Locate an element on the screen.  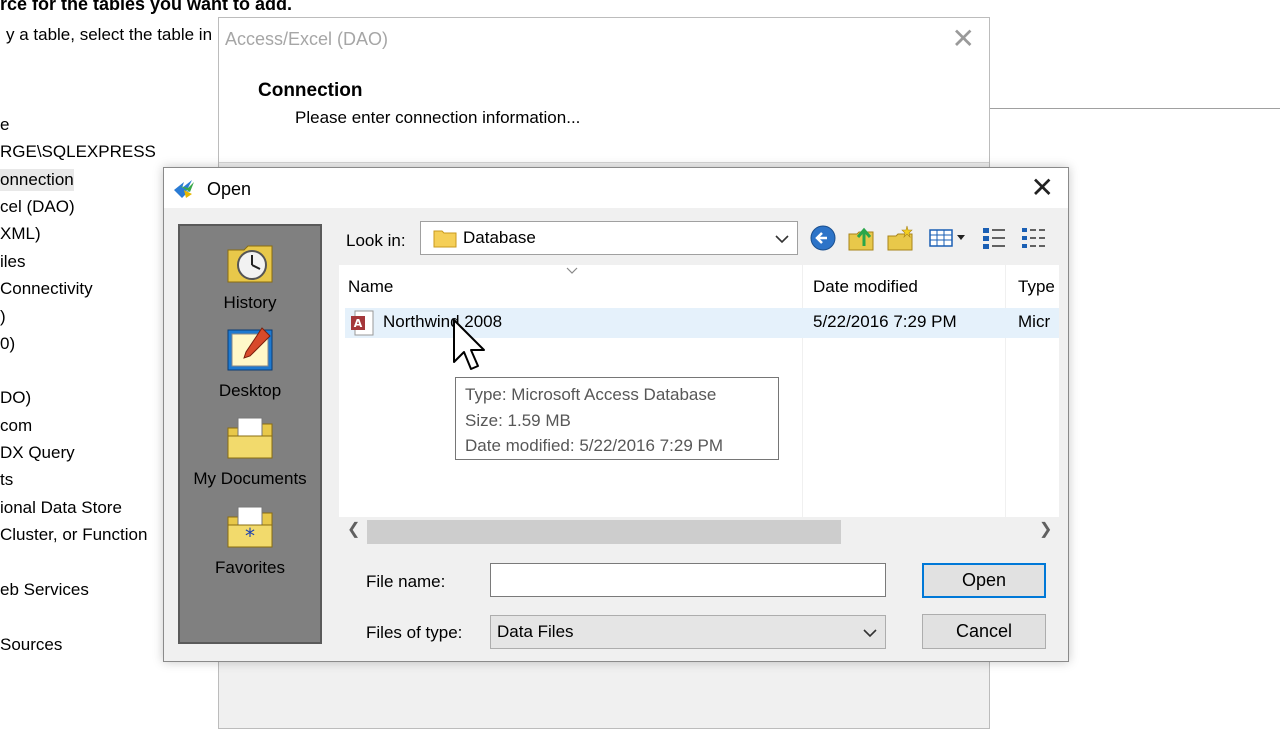
source-item-selected: onnection is located at coordinates (37, 180).